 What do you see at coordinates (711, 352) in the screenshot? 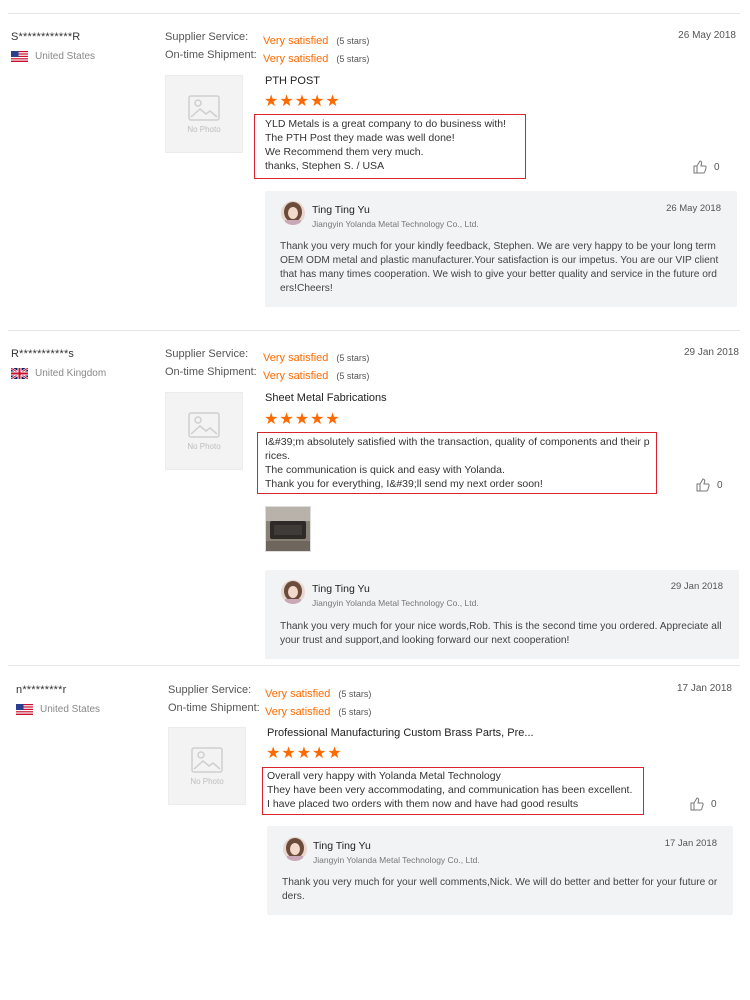
I see `review-date: 29 Jan 2018` at bounding box center [711, 352].